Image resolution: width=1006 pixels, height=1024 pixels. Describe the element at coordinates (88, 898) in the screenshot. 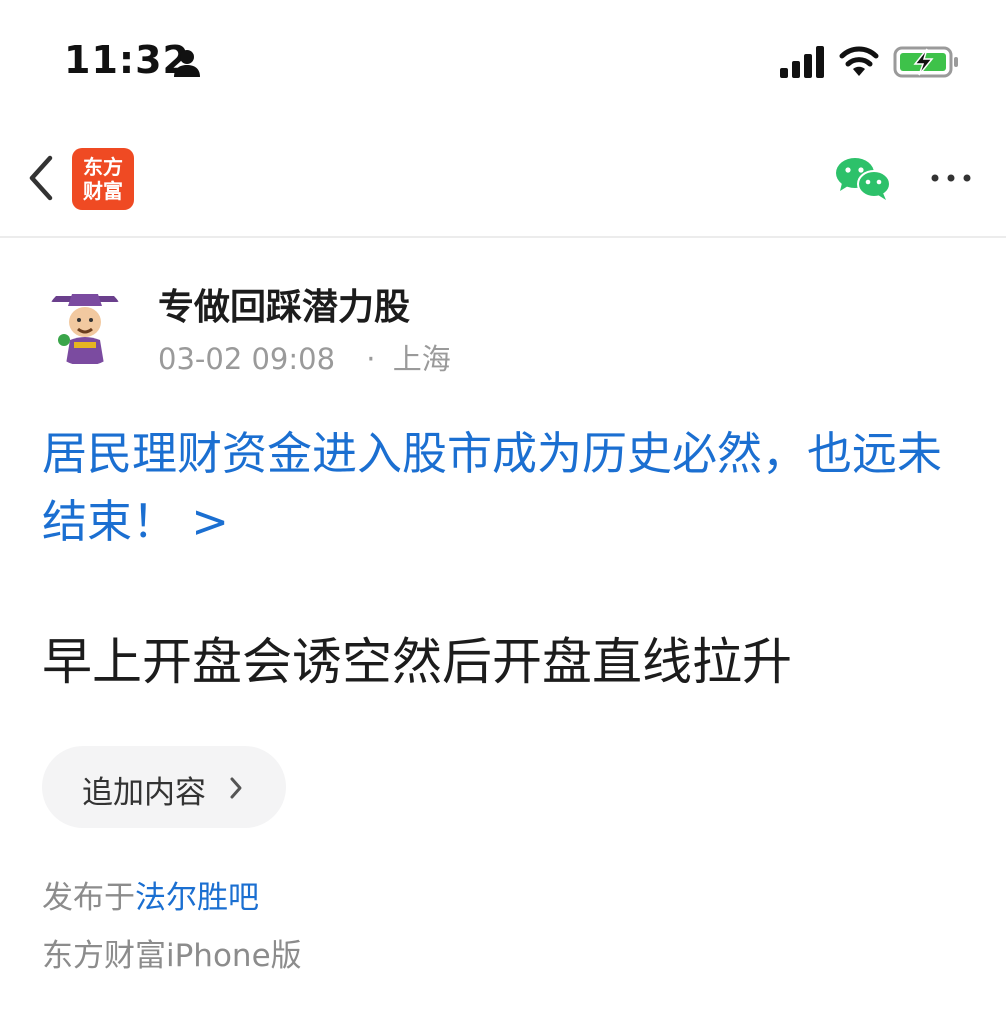

I see `publish-prefix: 发布于` at that location.